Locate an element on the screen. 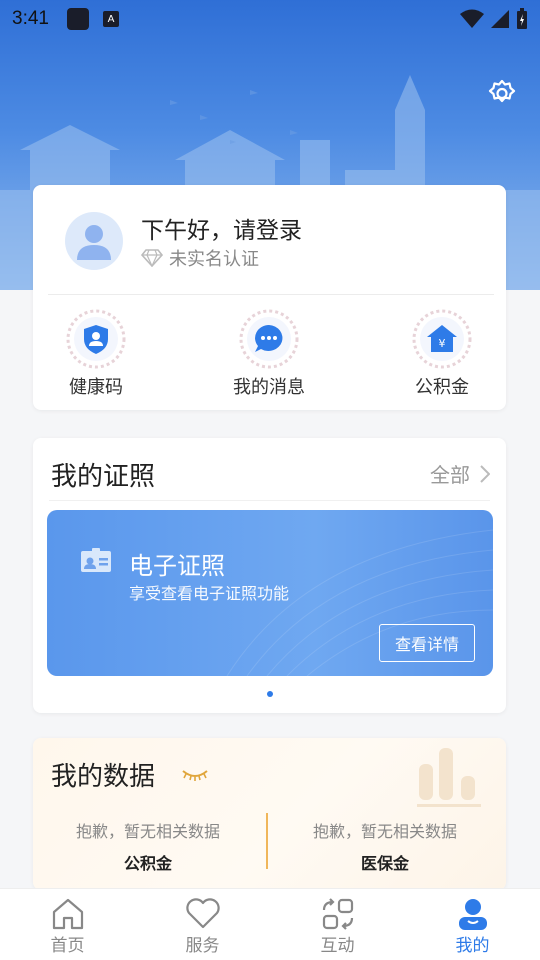 The height and width of the screenshot is (960, 540). signal-icon is located at coordinates (500, 19).